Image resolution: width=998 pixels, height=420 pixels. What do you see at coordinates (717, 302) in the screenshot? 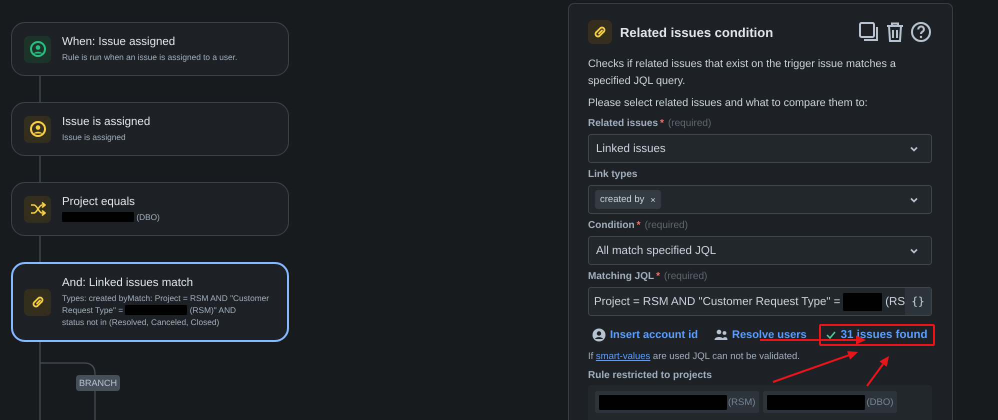
I see `input-text: Project = RSM AND "Customer Request Type" =` at bounding box center [717, 302].